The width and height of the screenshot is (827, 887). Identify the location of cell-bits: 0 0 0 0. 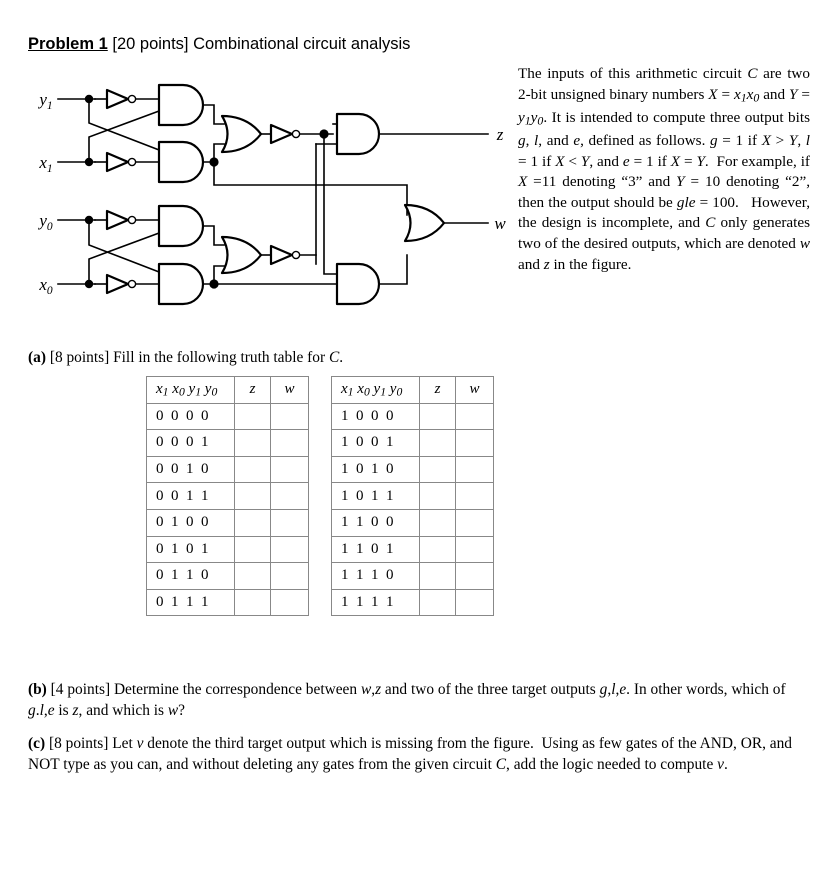
(190, 416).